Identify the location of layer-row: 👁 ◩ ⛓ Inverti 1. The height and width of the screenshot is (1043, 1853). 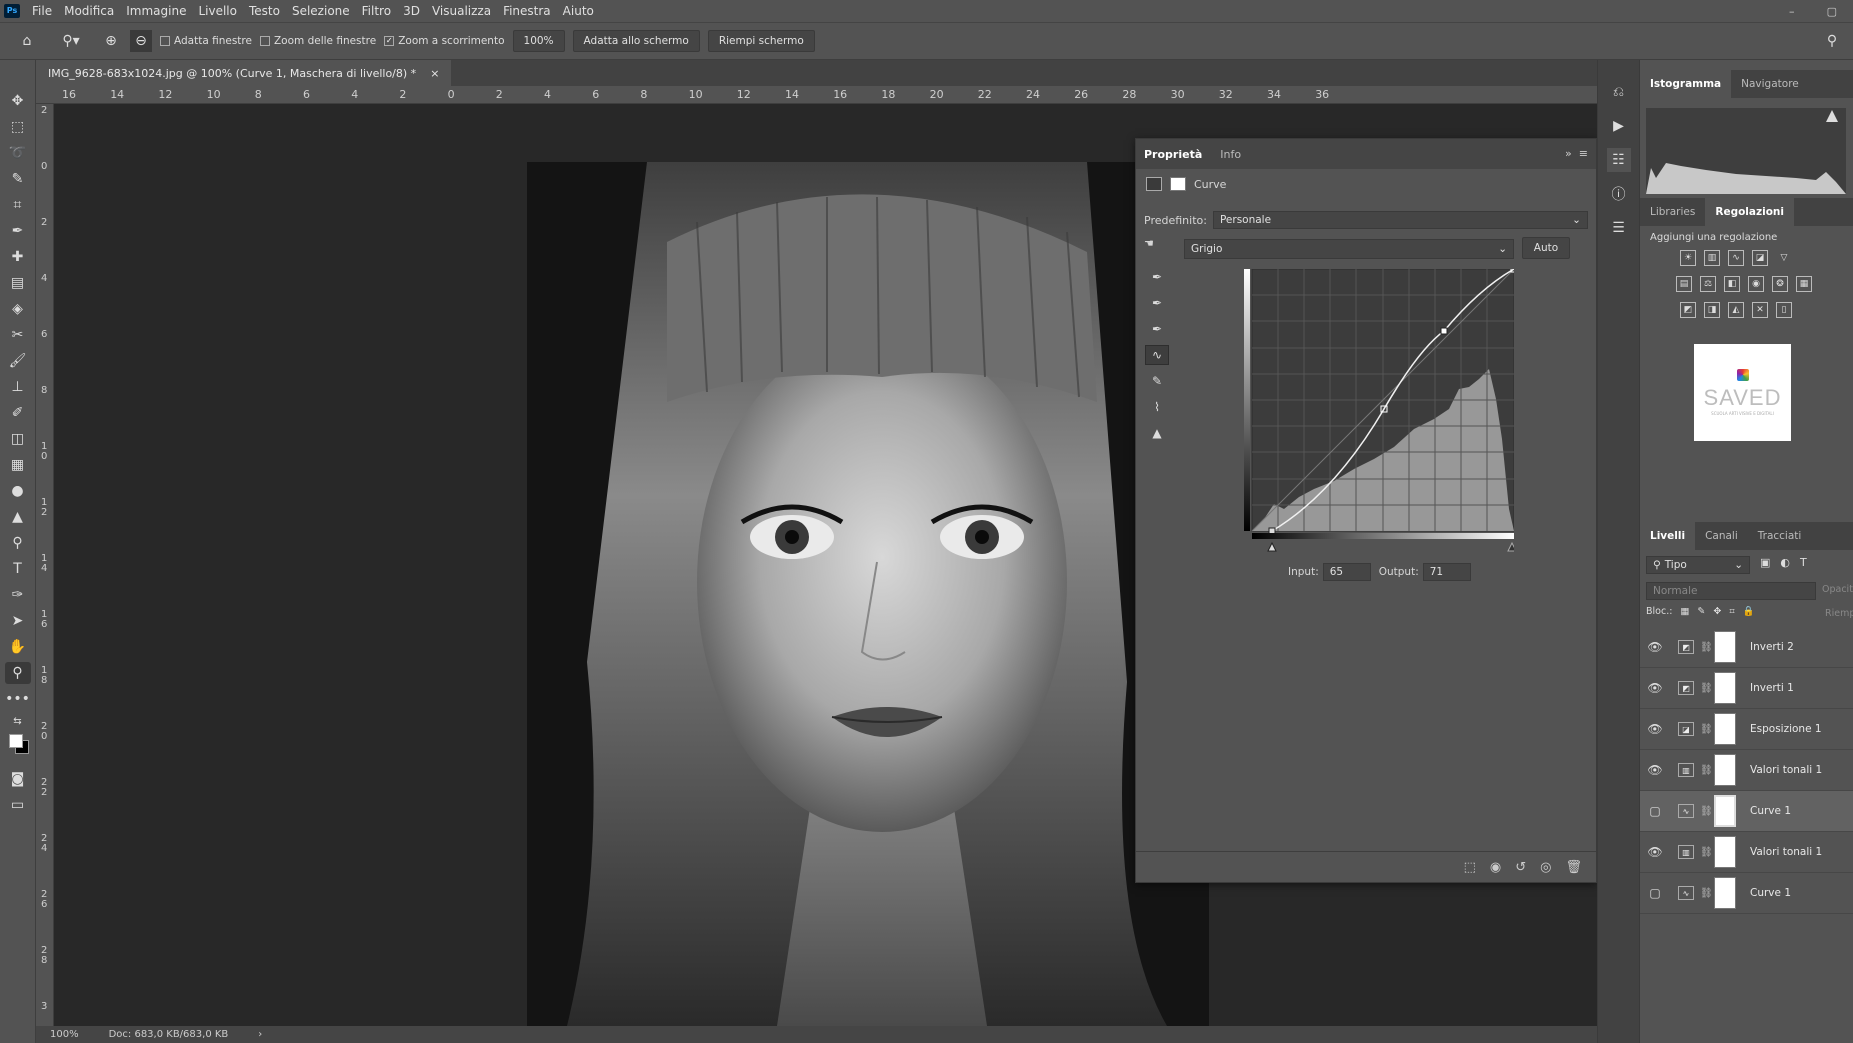
(1746, 688).